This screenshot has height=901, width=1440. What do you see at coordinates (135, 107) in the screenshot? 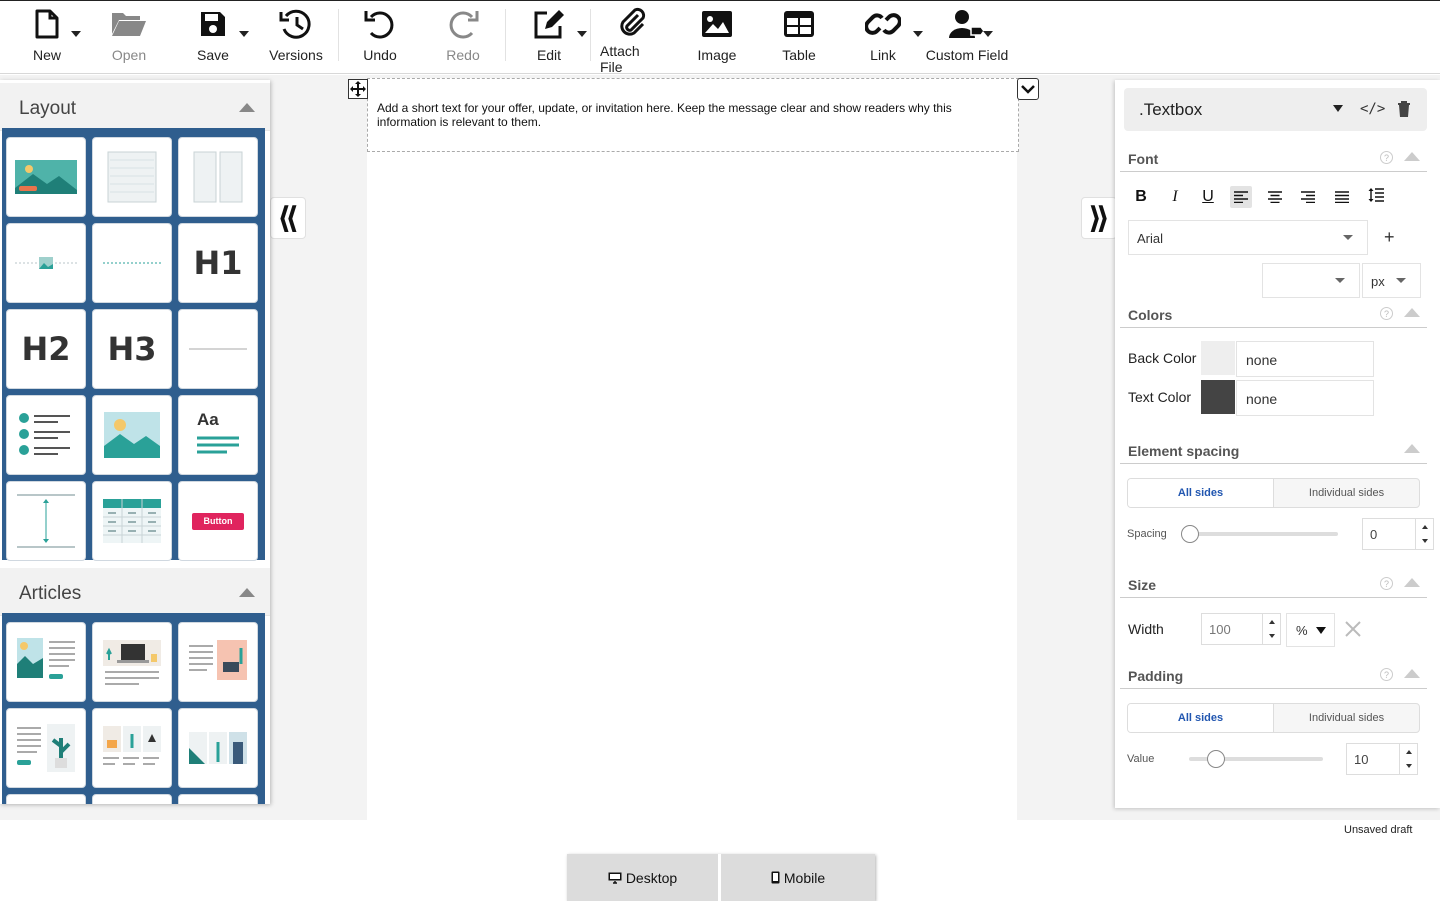
I see `layout-section-header: Layout` at bounding box center [135, 107].